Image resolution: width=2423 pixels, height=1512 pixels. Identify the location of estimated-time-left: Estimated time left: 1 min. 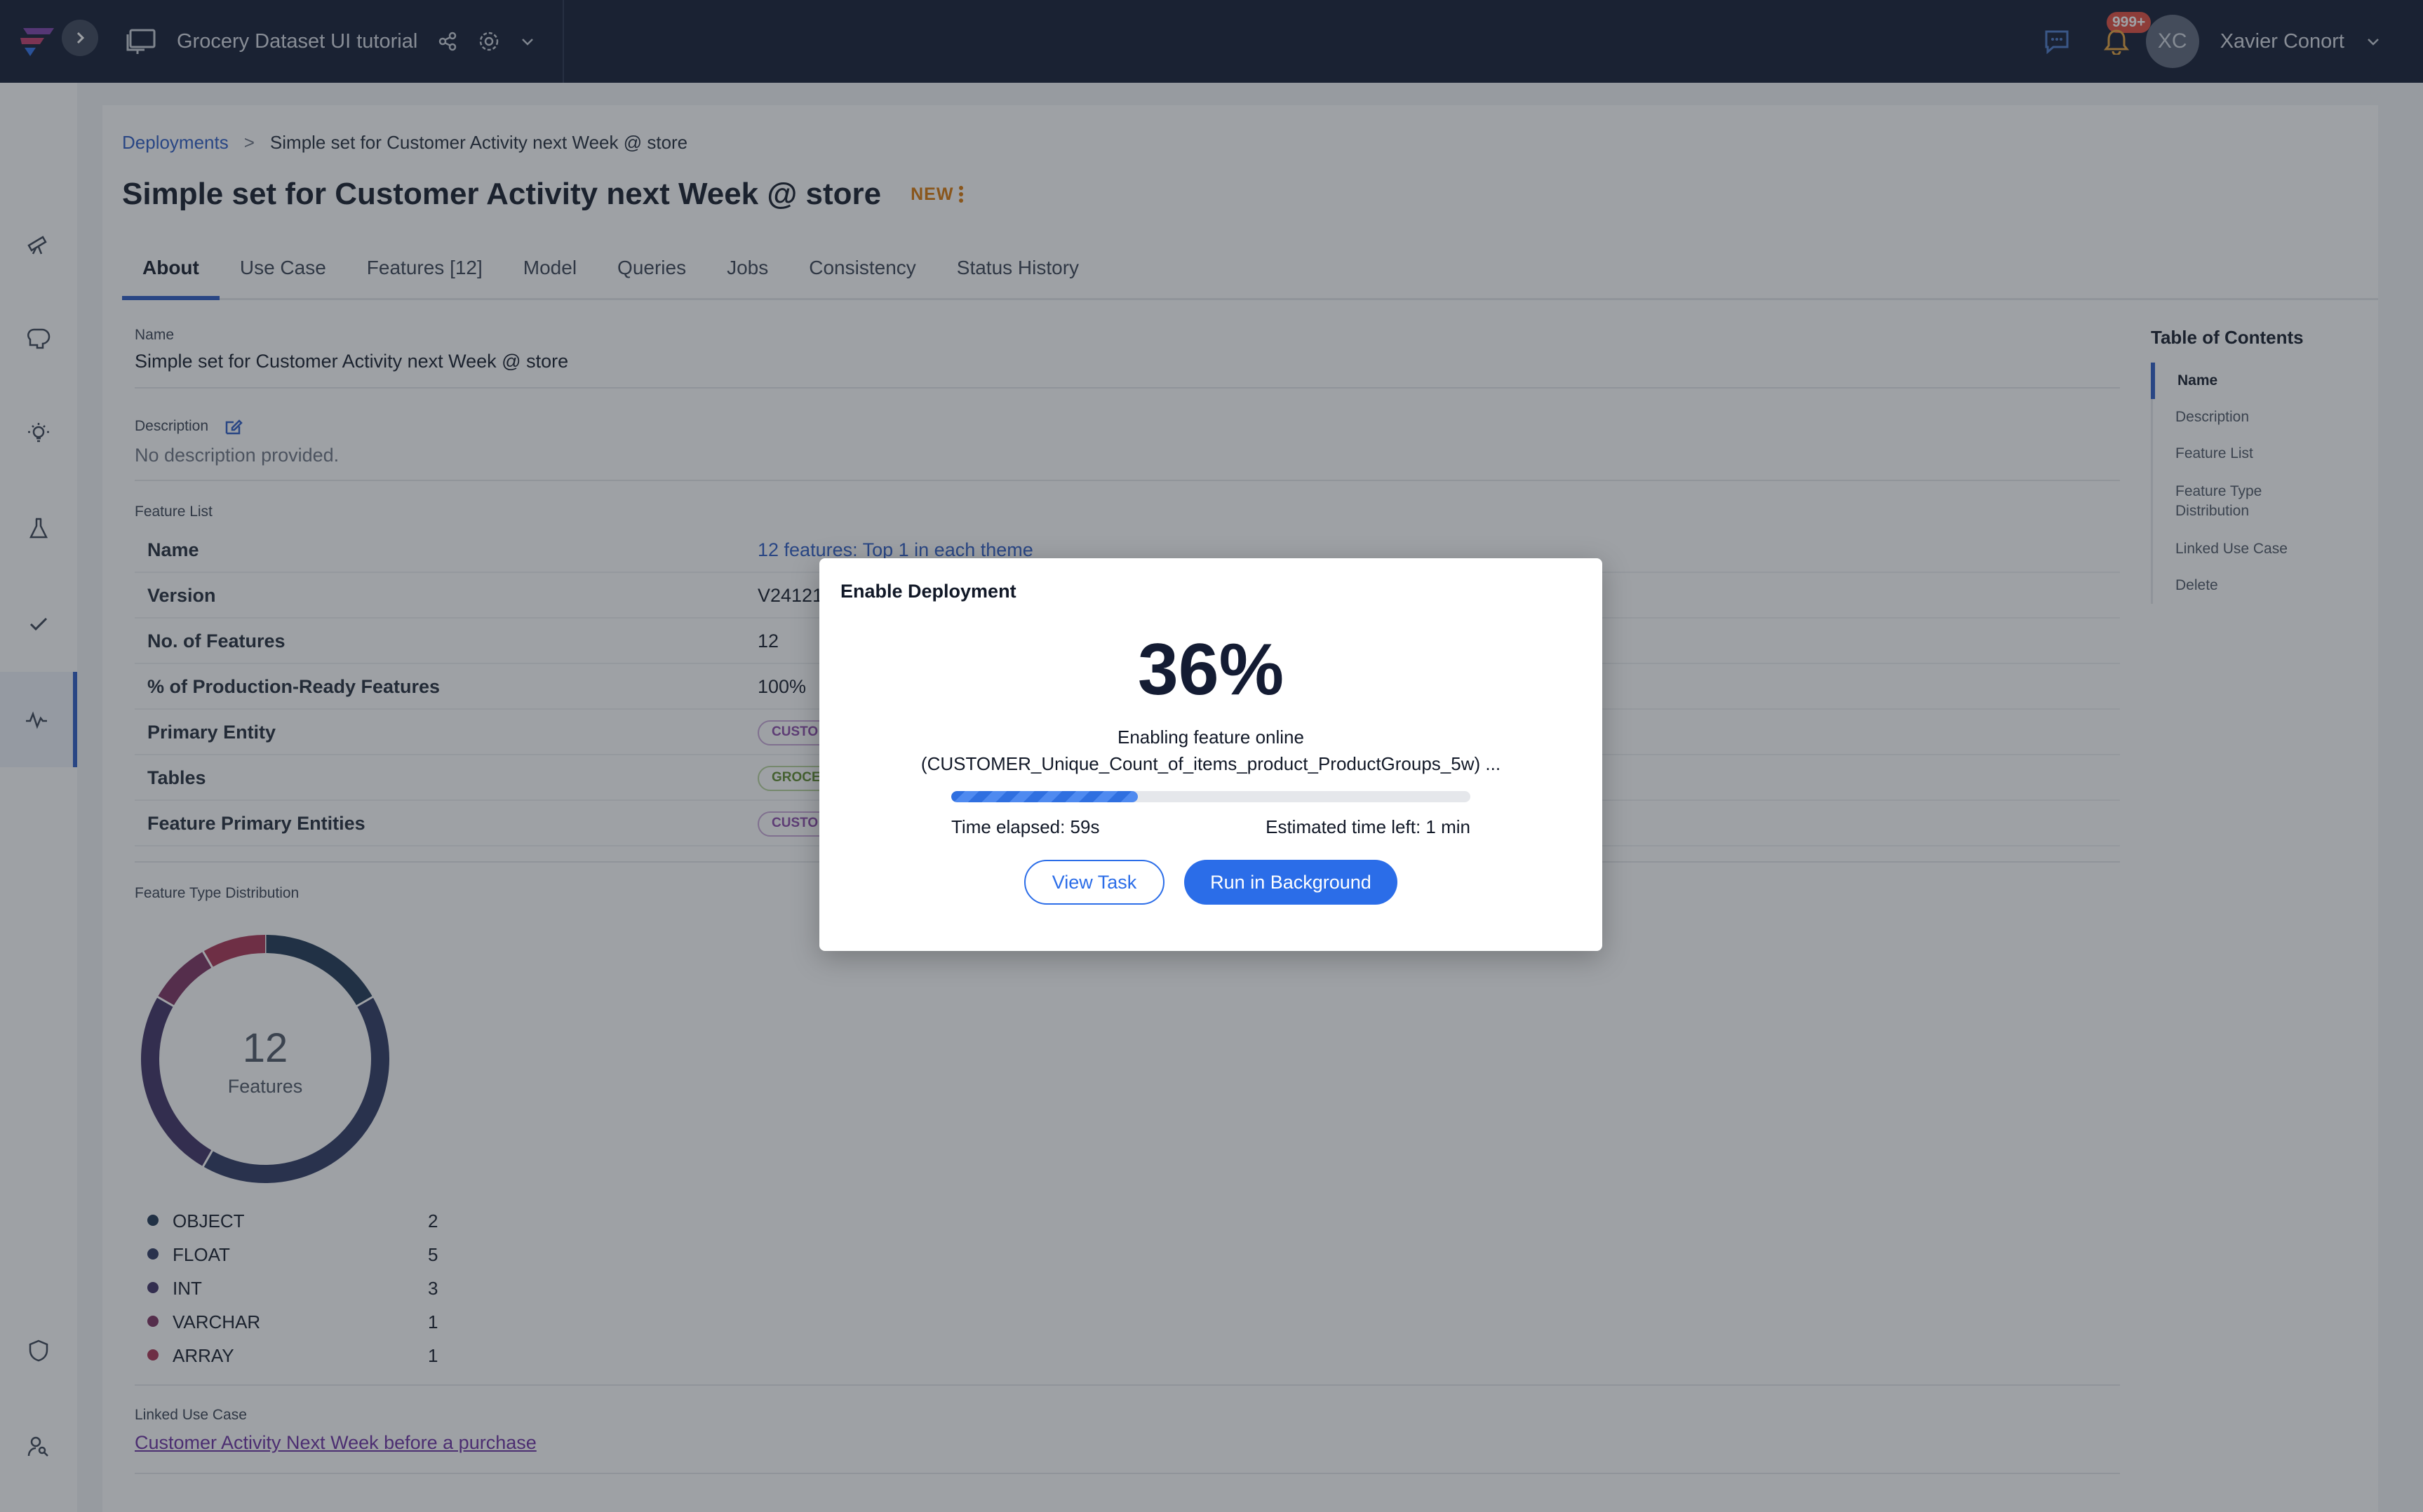
(1368, 826).